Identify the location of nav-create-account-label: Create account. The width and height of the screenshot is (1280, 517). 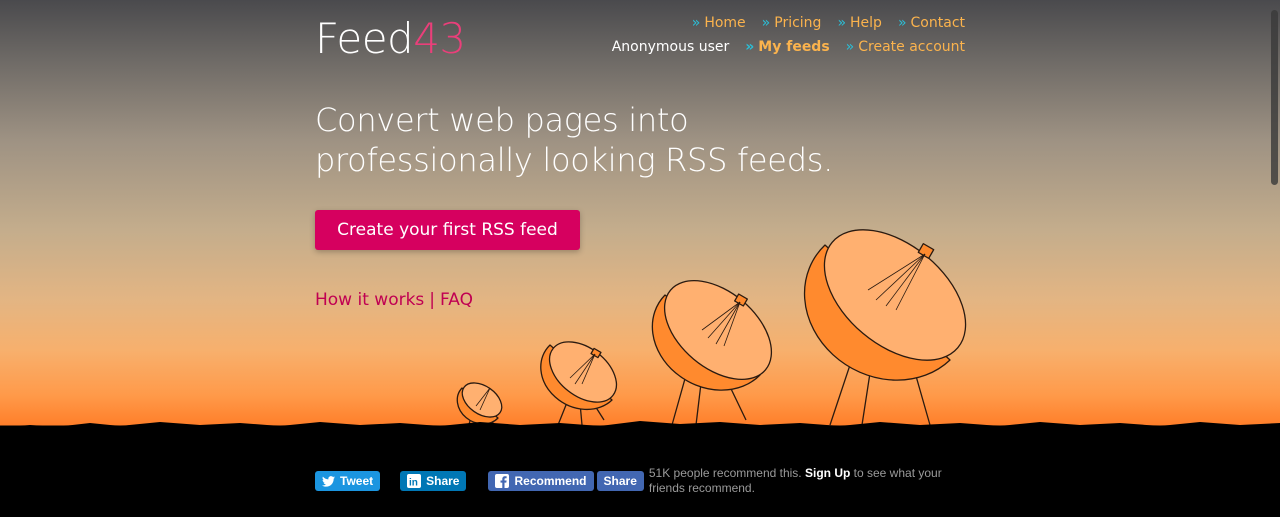
(911, 47).